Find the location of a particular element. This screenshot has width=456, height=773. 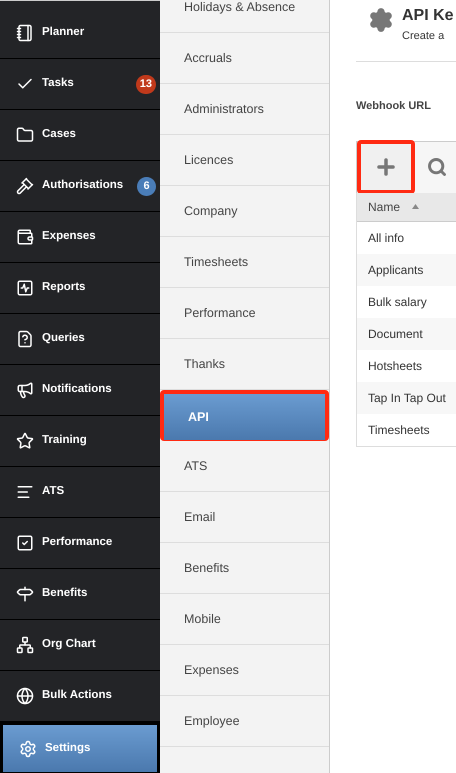

menu-item: Email is located at coordinates (244, 517).